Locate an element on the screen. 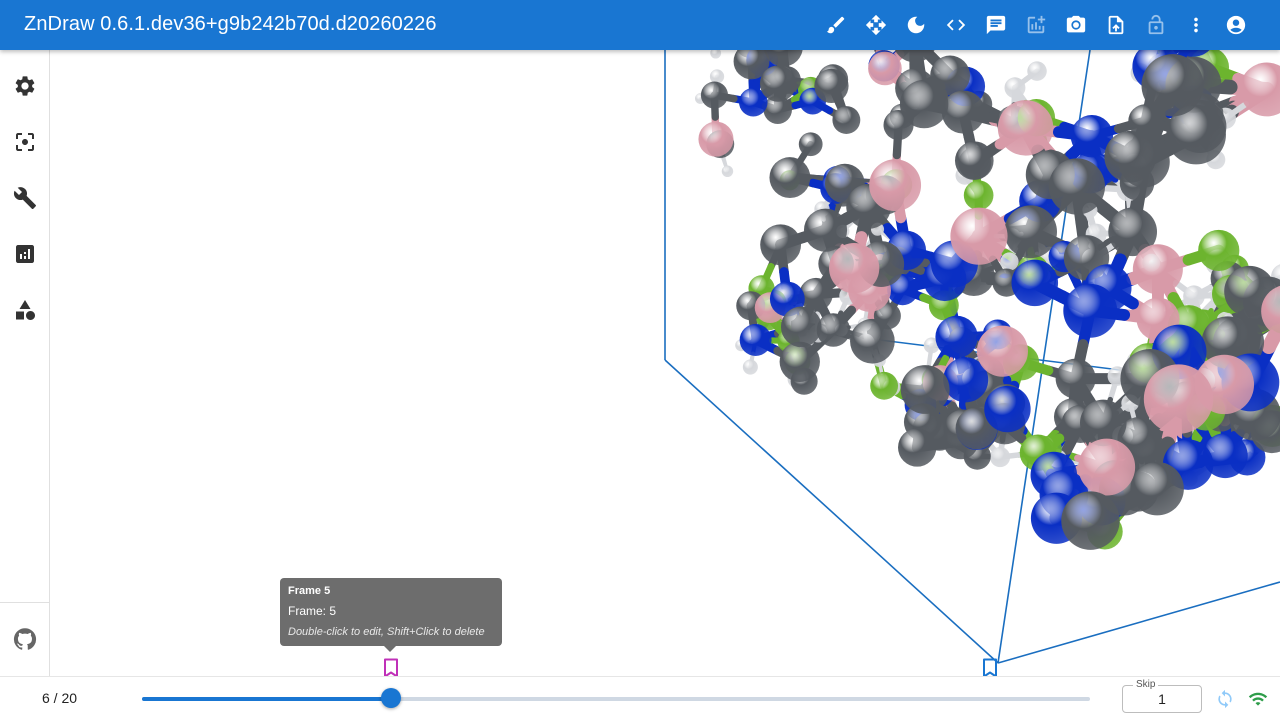 The height and width of the screenshot is (720, 1280). move-button is located at coordinates (876, 25).